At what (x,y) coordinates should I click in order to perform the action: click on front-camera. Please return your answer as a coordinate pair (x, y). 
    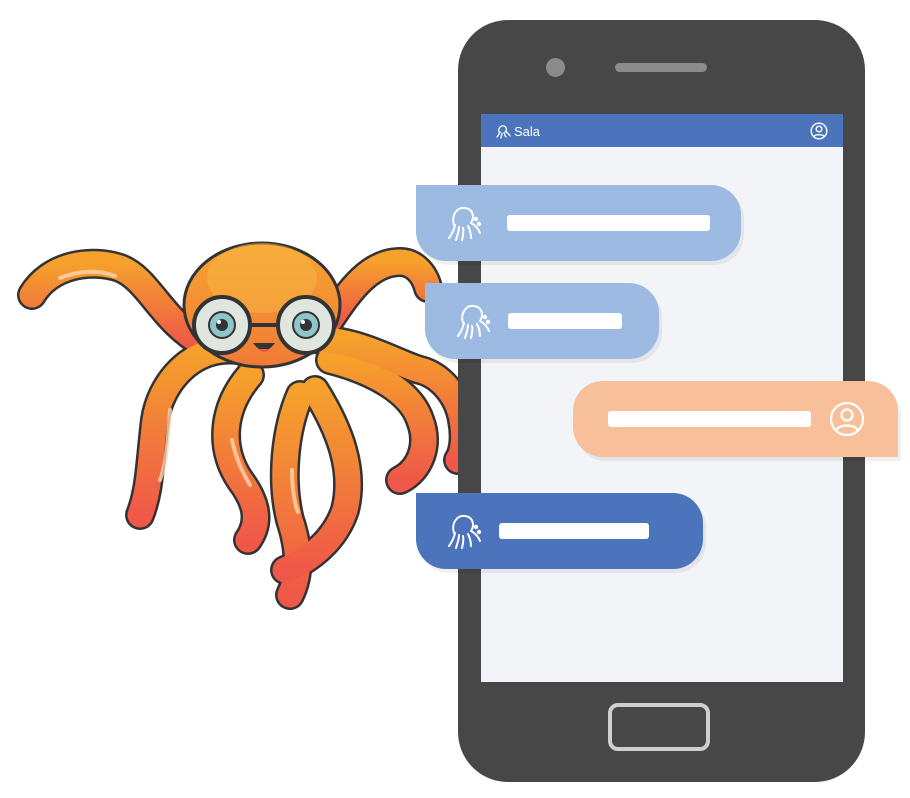
    Looking at the image, I should click on (555, 67).